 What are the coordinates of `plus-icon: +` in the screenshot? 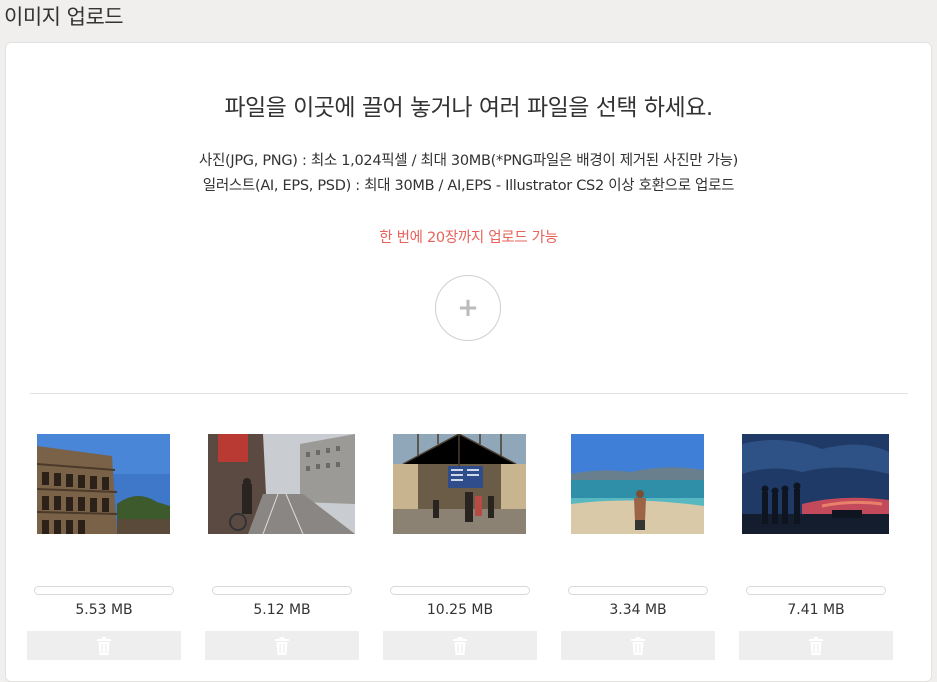 It's located at (468, 308).